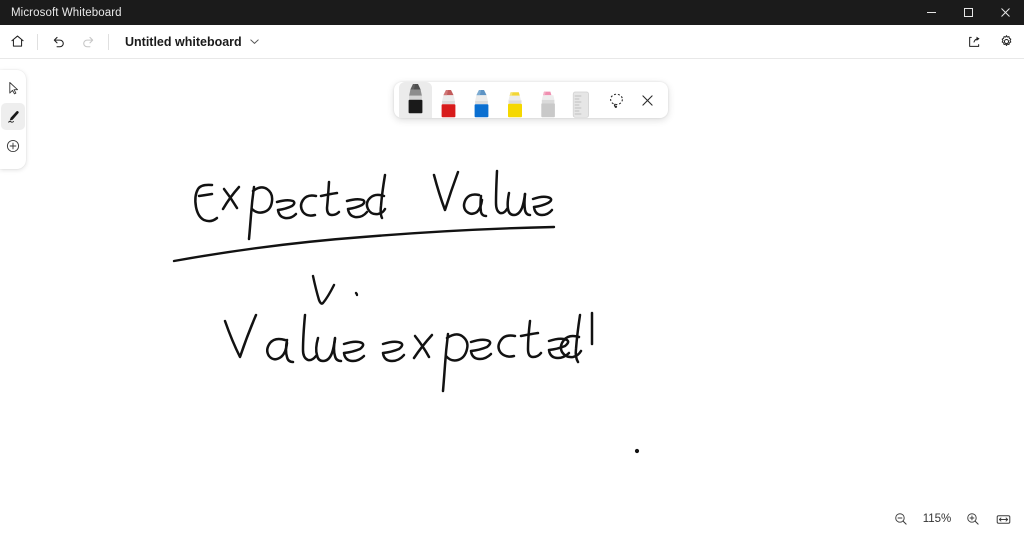 The height and width of the screenshot is (538, 1024). What do you see at coordinates (512, 42) in the screenshot?
I see `command-bar: Untitled whiteboard` at bounding box center [512, 42].